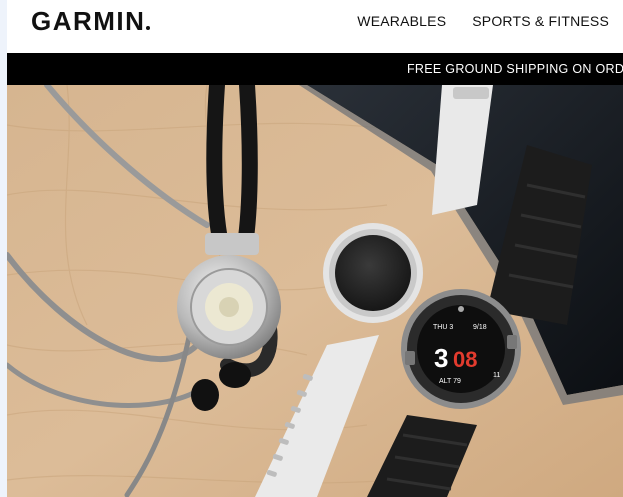 This screenshot has width=623, height=497. Describe the element at coordinates (450, 381) in the screenshot. I see `watch-bottom-label: ALT 79` at that location.